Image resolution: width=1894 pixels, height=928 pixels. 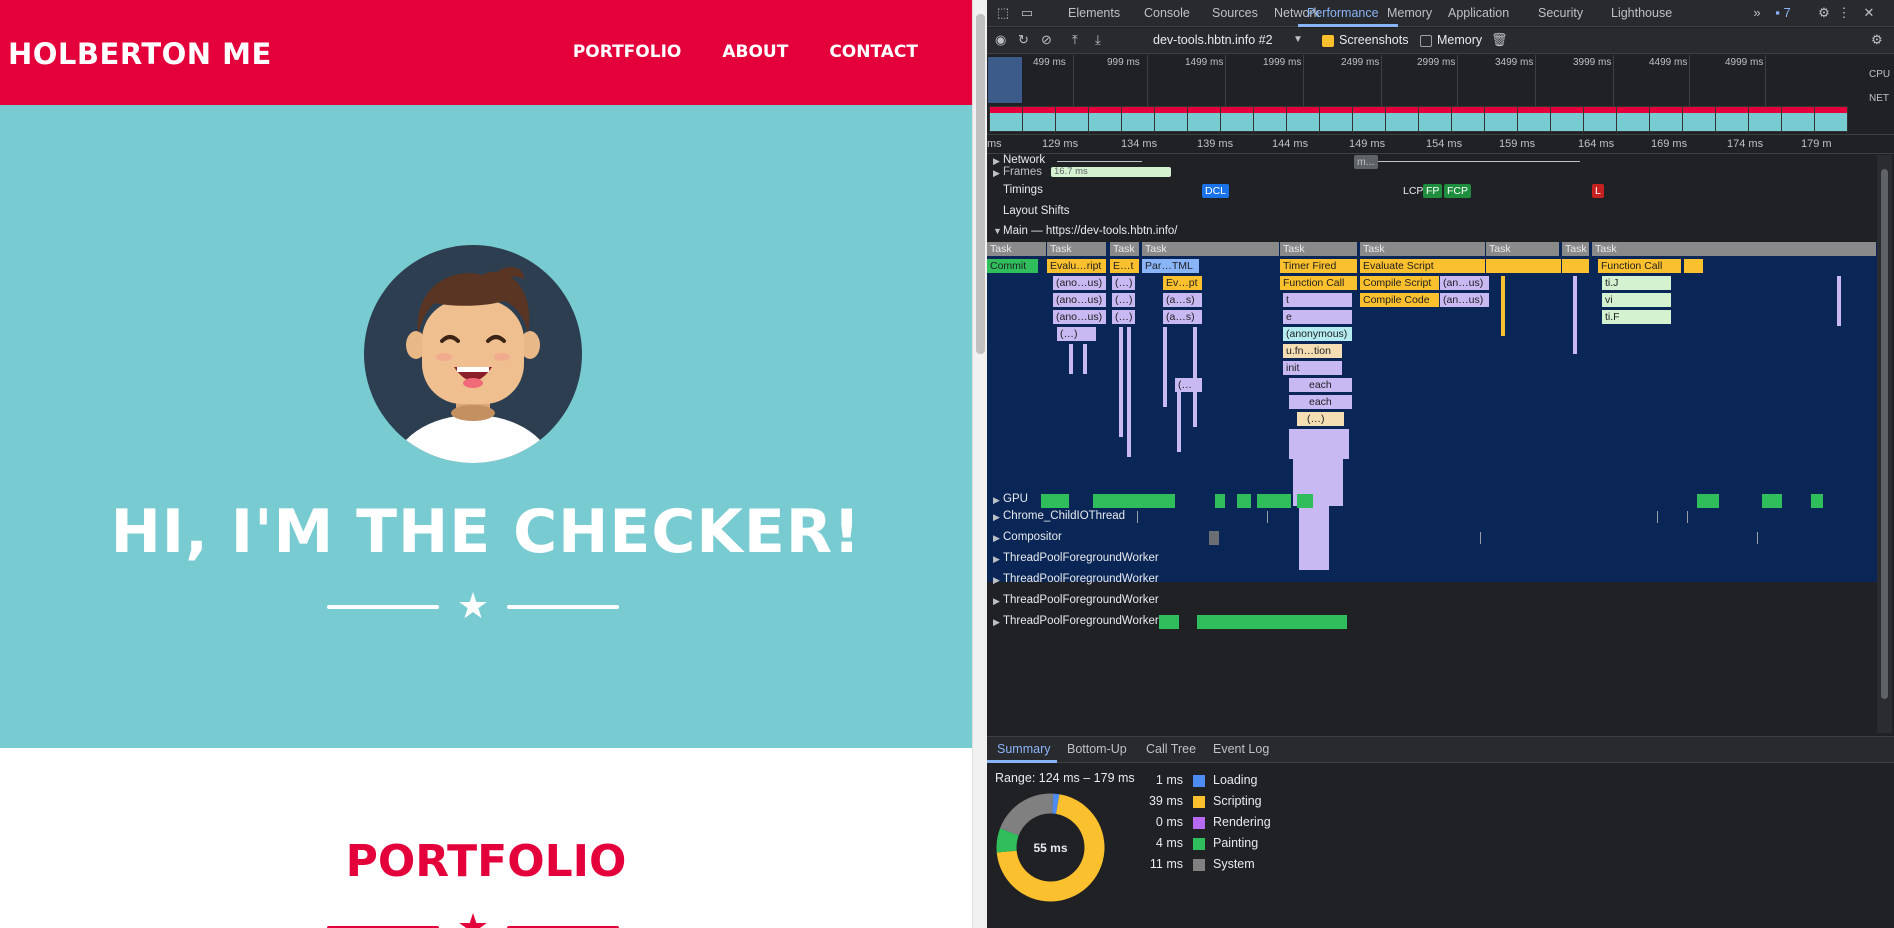 What do you see at coordinates (979, 464) in the screenshot?
I see `page-scrollbar` at bounding box center [979, 464].